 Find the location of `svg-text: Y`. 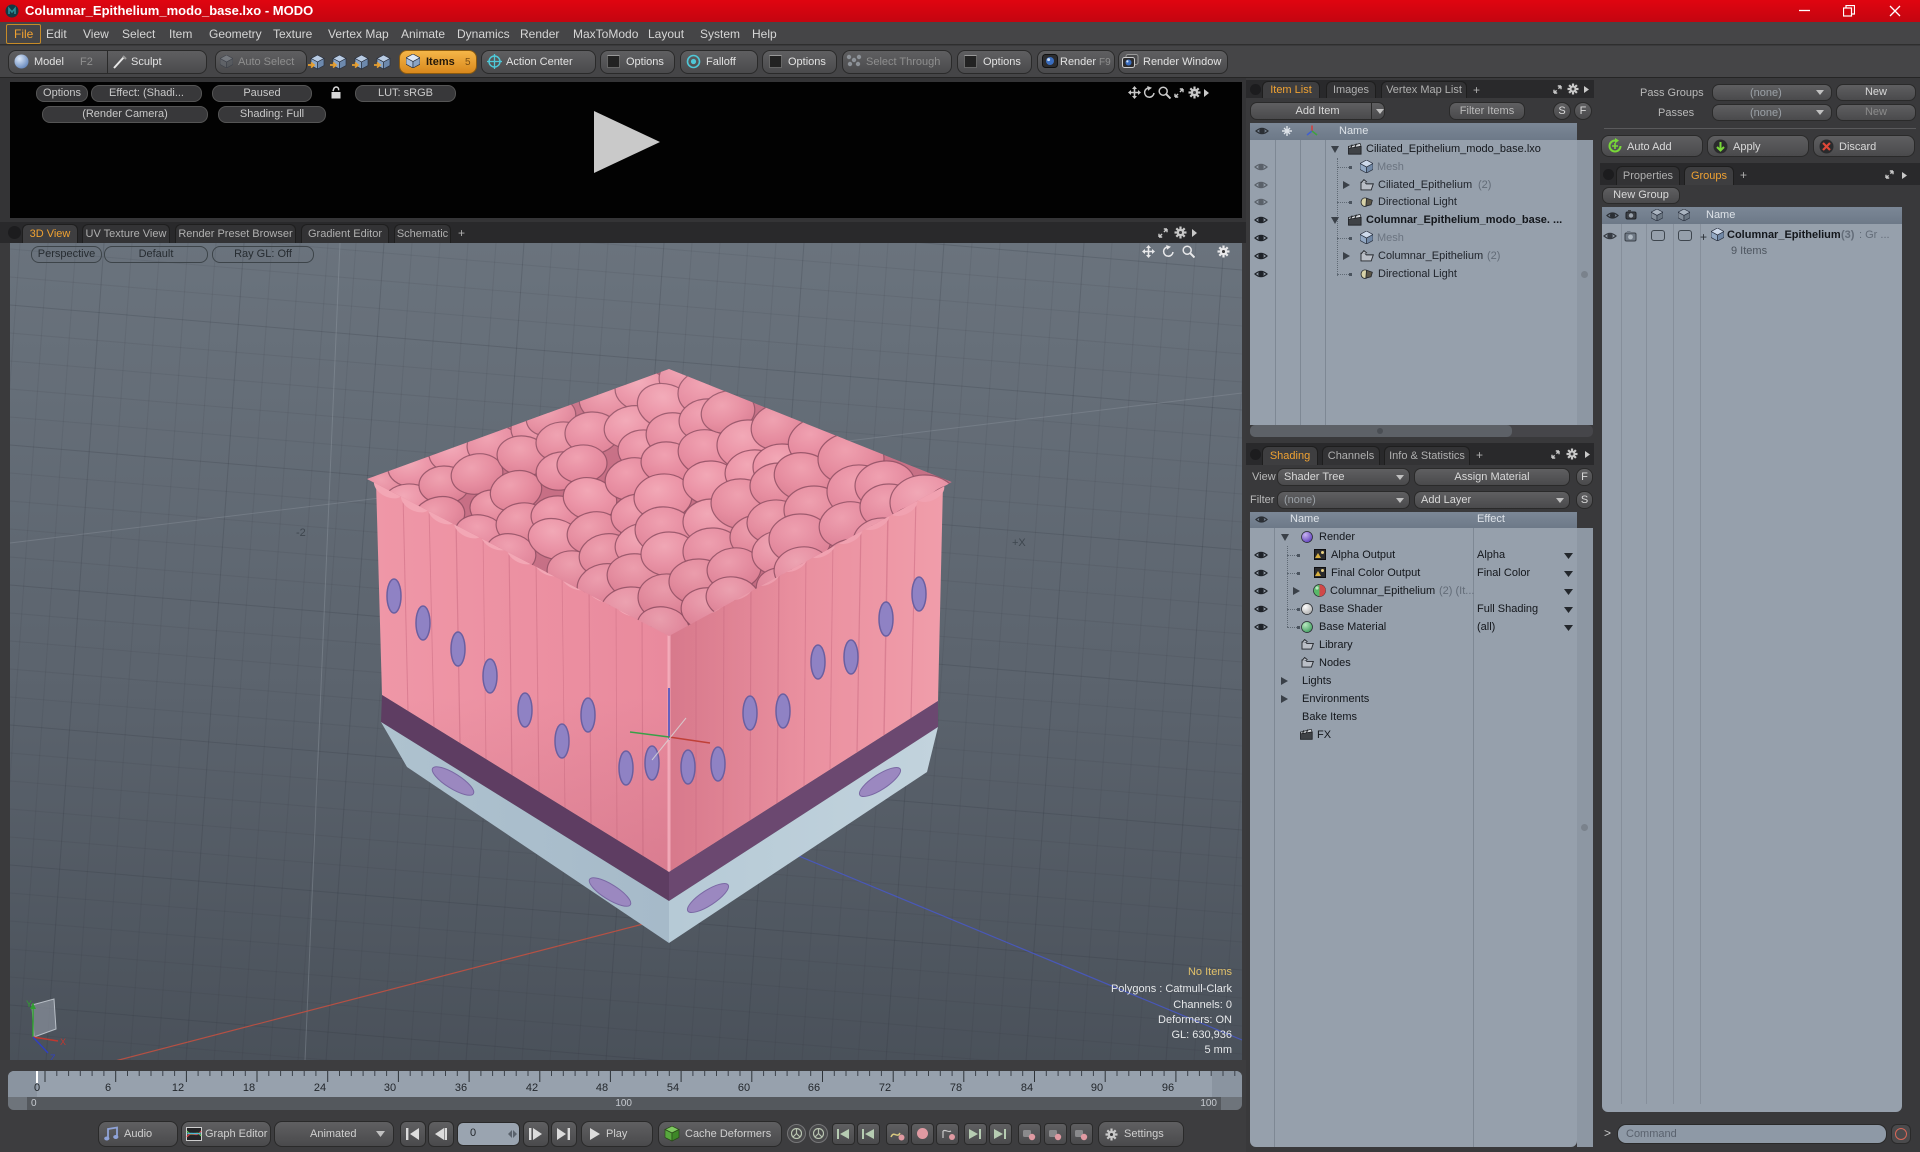

svg-text: Y is located at coordinates (29, 1004).